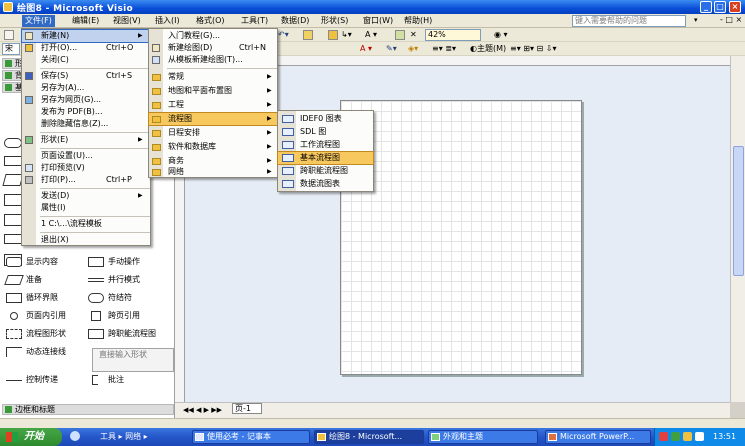 Image resolution: width=745 pixels, height=446 pixels. Describe the element at coordinates (86, 180) in the screenshot. I see `menu-item-print: 打印(P)... Ctrl+P` at that location.